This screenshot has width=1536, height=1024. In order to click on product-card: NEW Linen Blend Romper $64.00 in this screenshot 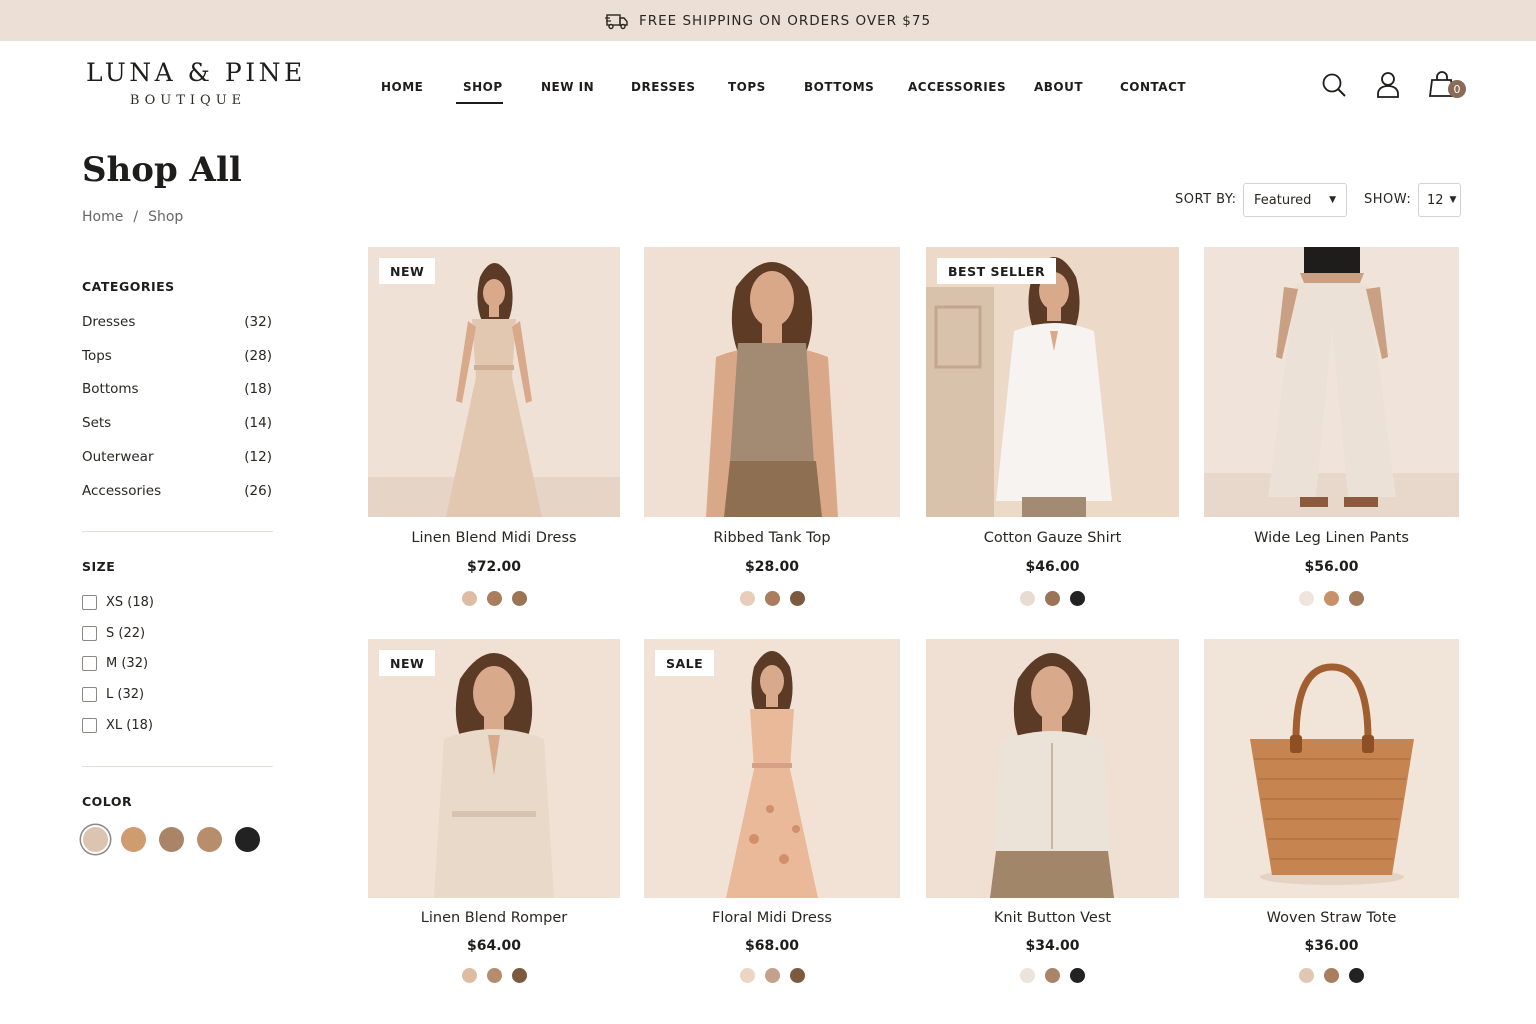, I will do `click(494, 814)`.